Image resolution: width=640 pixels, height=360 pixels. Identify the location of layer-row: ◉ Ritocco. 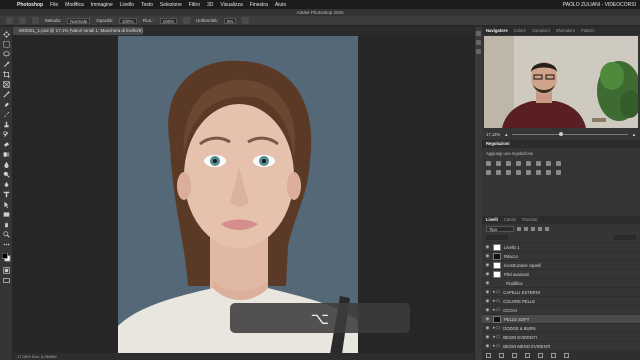
(561, 255).